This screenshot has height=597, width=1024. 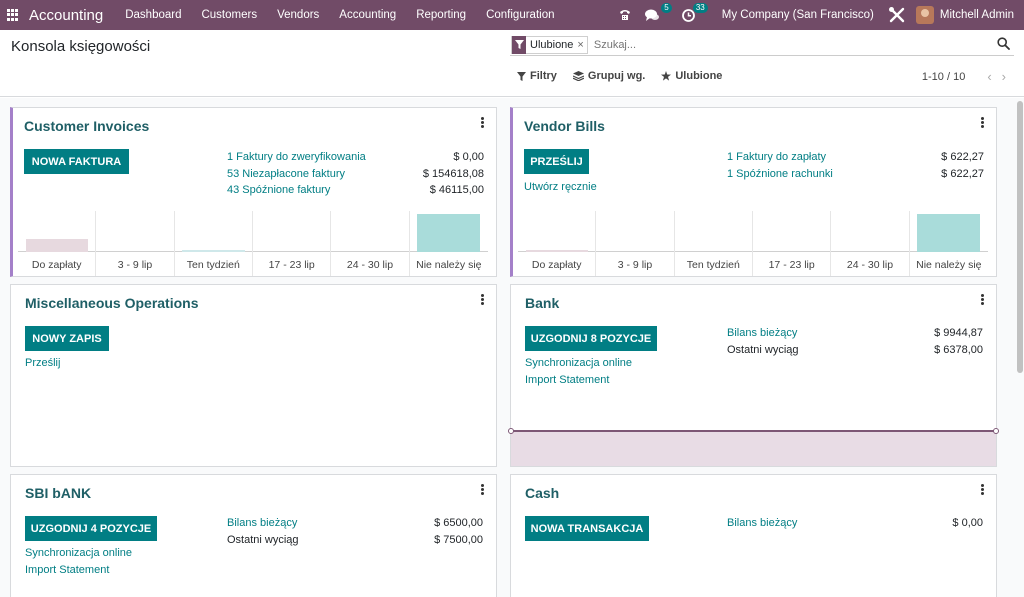 I want to click on journal-title: SBI bANK, so click(x=58, y=493).